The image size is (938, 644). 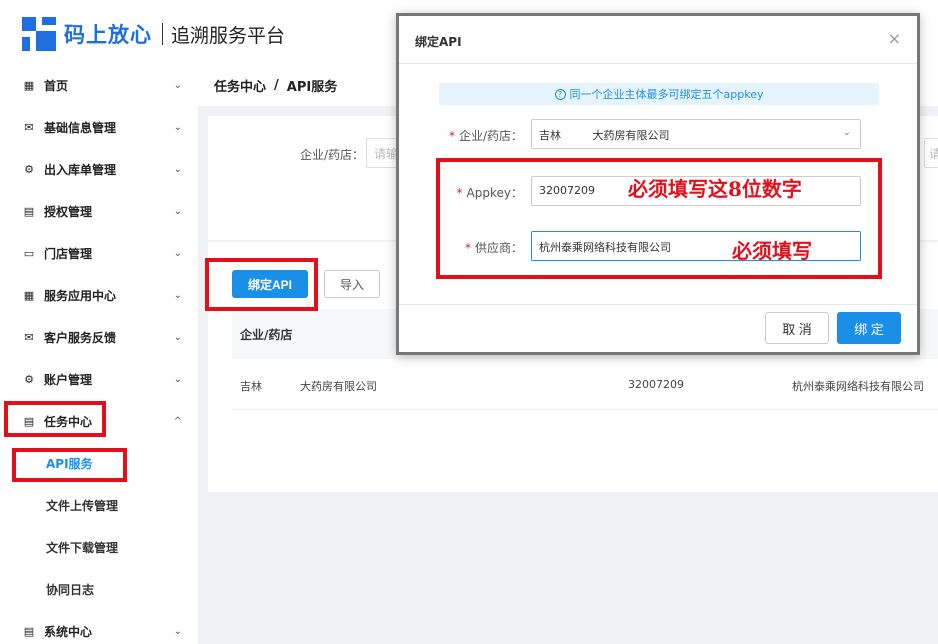 I want to click on breadcrumb-current: API服务, so click(x=312, y=87).